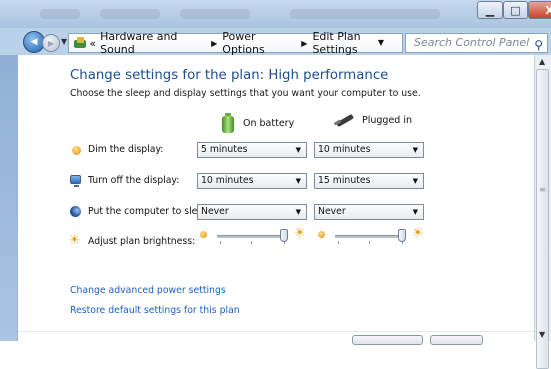  Describe the element at coordinates (134, 180) in the screenshot. I see `turn-off-display-label: Turn off the display:` at that location.